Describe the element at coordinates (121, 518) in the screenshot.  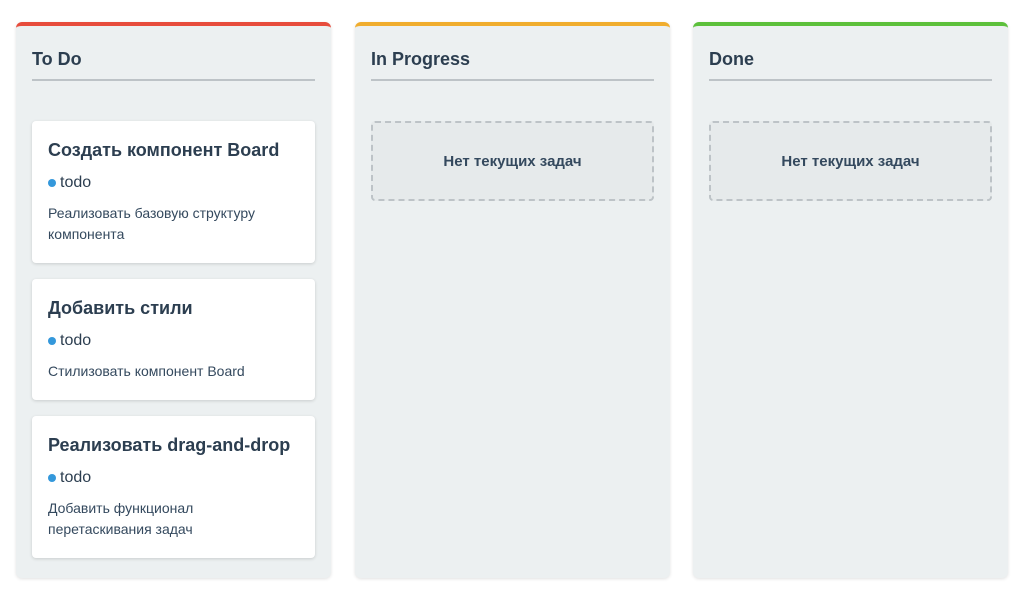
I see `task-description: Добавить функционал перетаскивания задач` at that location.